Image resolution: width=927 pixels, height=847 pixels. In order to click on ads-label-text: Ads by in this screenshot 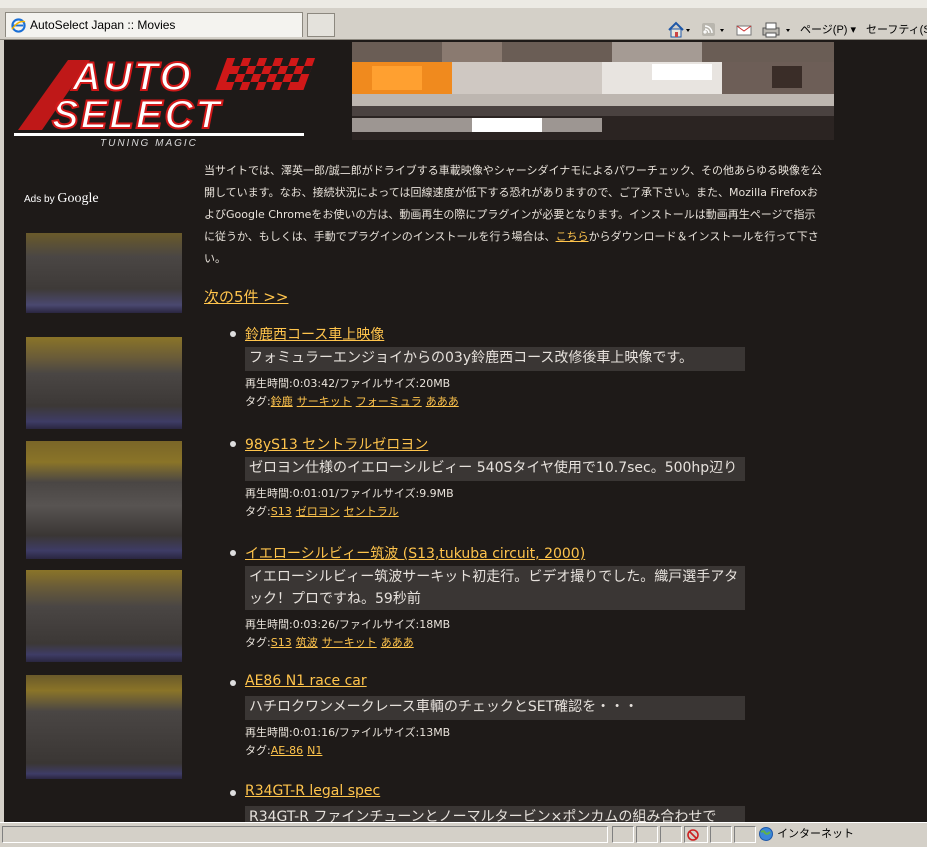, I will do `click(39, 199)`.